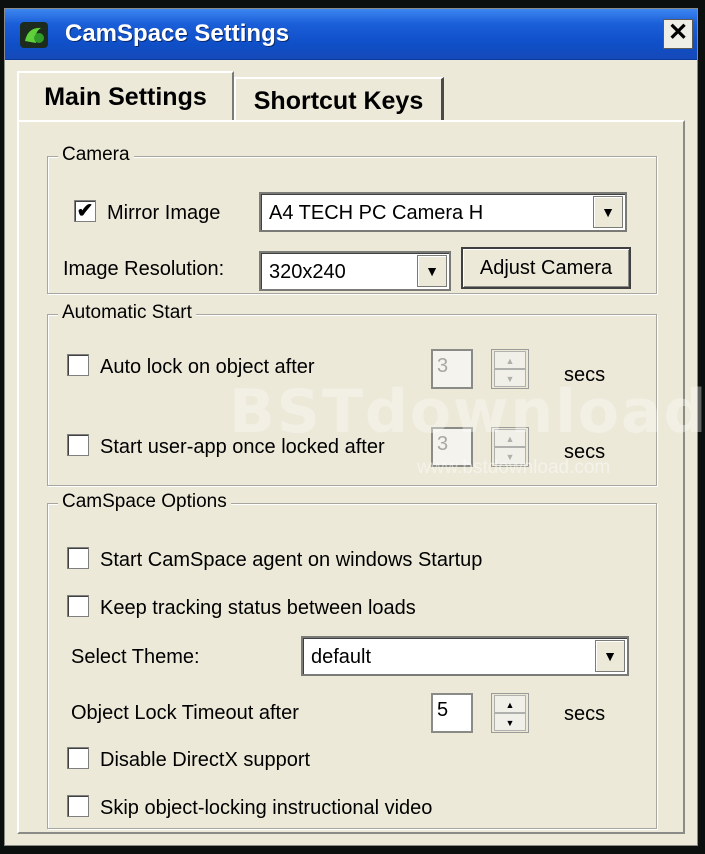  What do you see at coordinates (144, 502) in the screenshot?
I see `camspace-options-group-title: CamSpace Options` at bounding box center [144, 502].